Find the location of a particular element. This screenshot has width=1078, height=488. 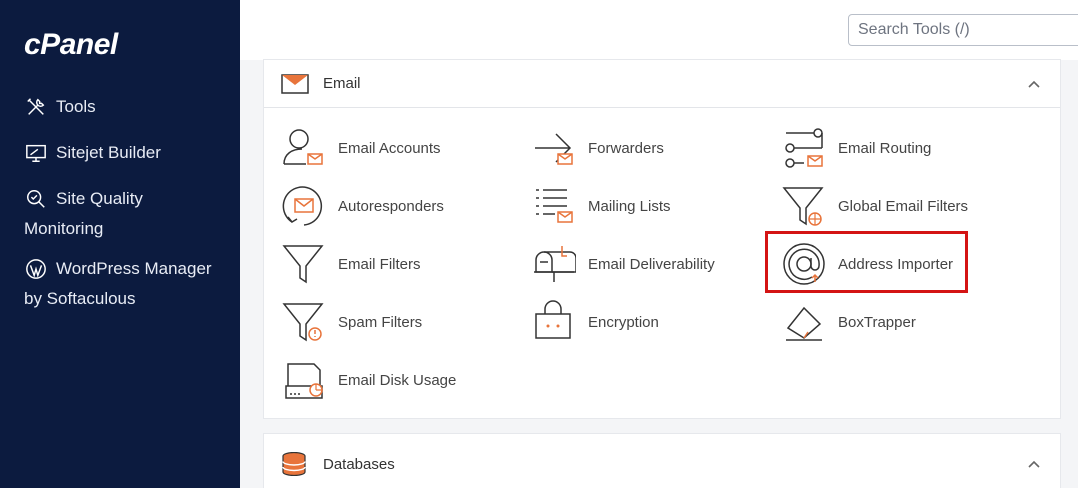

tool-email-accounts: Email Accounts is located at coordinates (361, 148).